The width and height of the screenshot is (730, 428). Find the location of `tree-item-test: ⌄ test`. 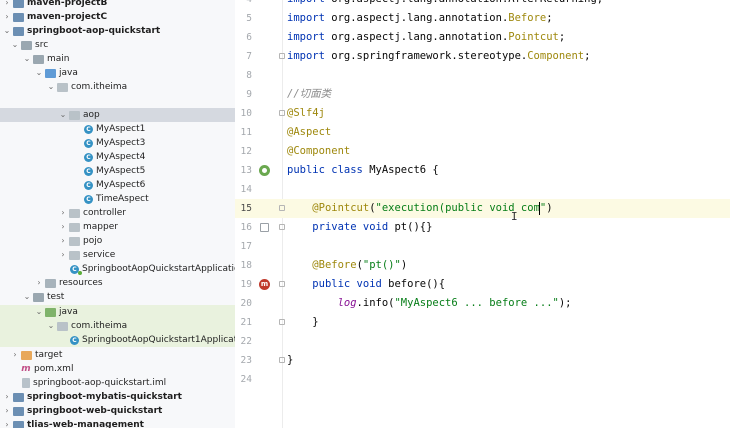

tree-item-test: ⌄ test is located at coordinates (117, 297).